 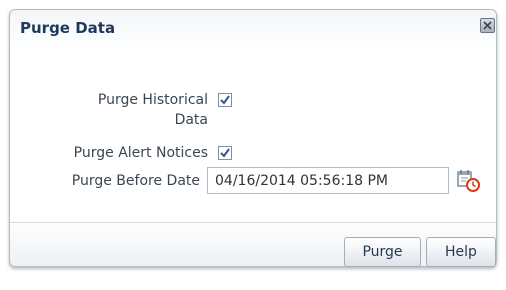 I want to click on footer-separator, so click(x=253, y=222).